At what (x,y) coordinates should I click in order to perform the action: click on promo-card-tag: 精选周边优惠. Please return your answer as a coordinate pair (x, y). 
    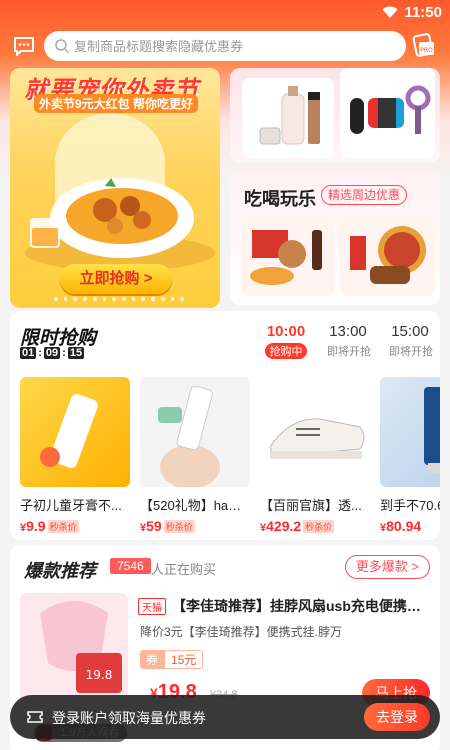
    Looking at the image, I should click on (364, 195).